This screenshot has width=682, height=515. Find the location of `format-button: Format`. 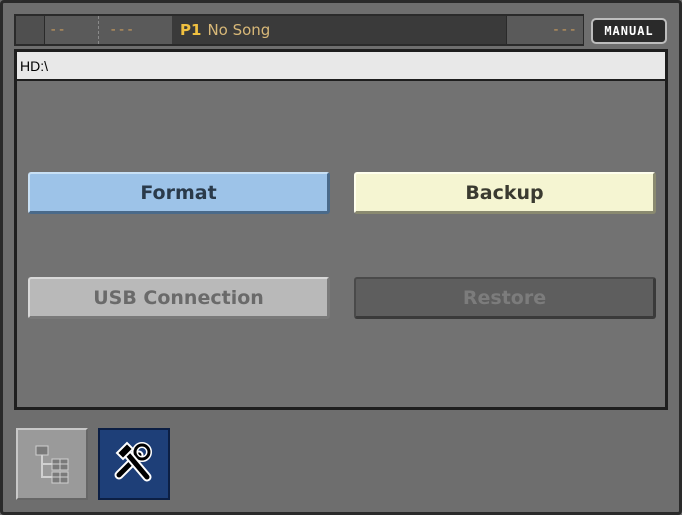

format-button: Format is located at coordinates (179, 193).